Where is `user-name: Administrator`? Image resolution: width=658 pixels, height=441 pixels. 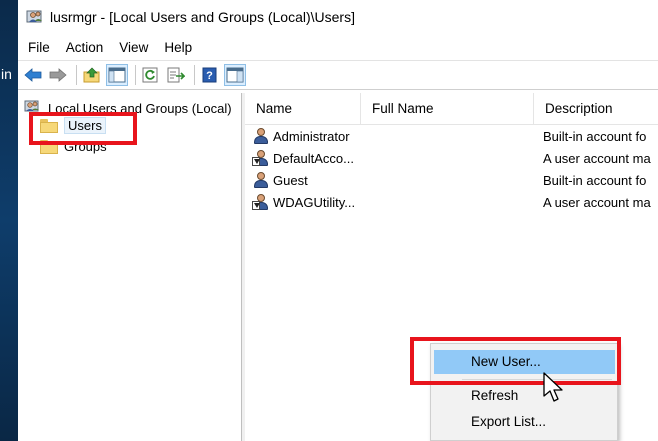
user-name: Administrator is located at coordinates (311, 136).